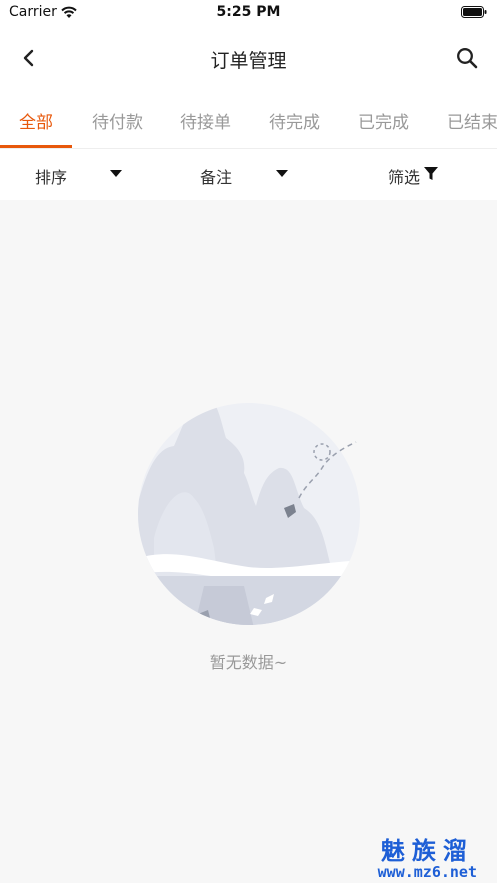 The height and width of the screenshot is (883, 497). What do you see at coordinates (427, 851) in the screenshot?
I see `watermark-brand: 魅族溜` at bounding box center [427, 851].